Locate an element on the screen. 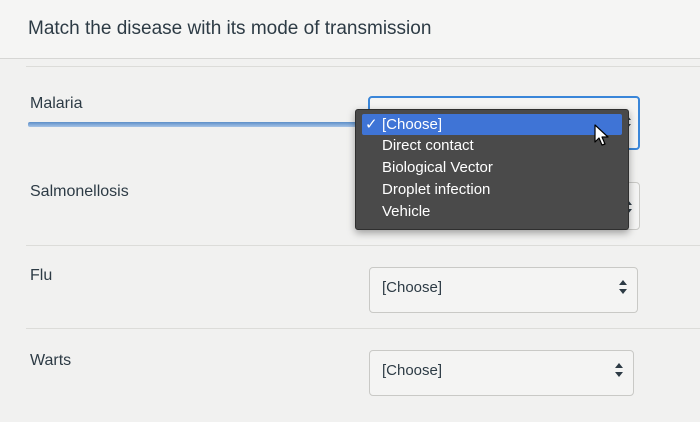 Image resolution: width=700 pixels, height=422 pixels. dropdown-option-vehicle: Vehicle is located at coordinates (492, 211).